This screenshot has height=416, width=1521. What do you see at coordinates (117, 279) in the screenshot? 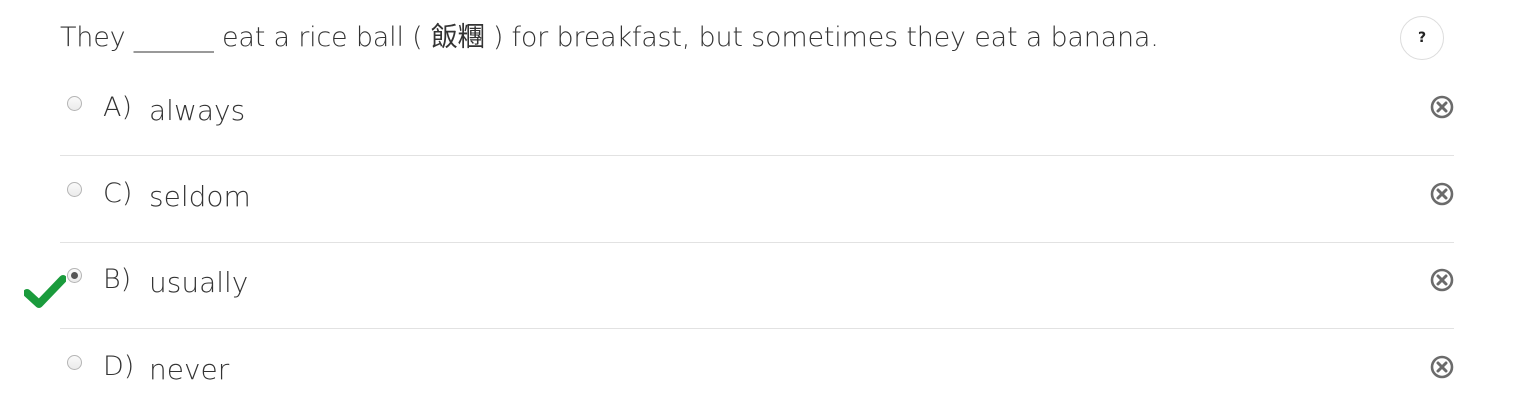
I see `option-letter: B)` at bounding box center [117, 279].